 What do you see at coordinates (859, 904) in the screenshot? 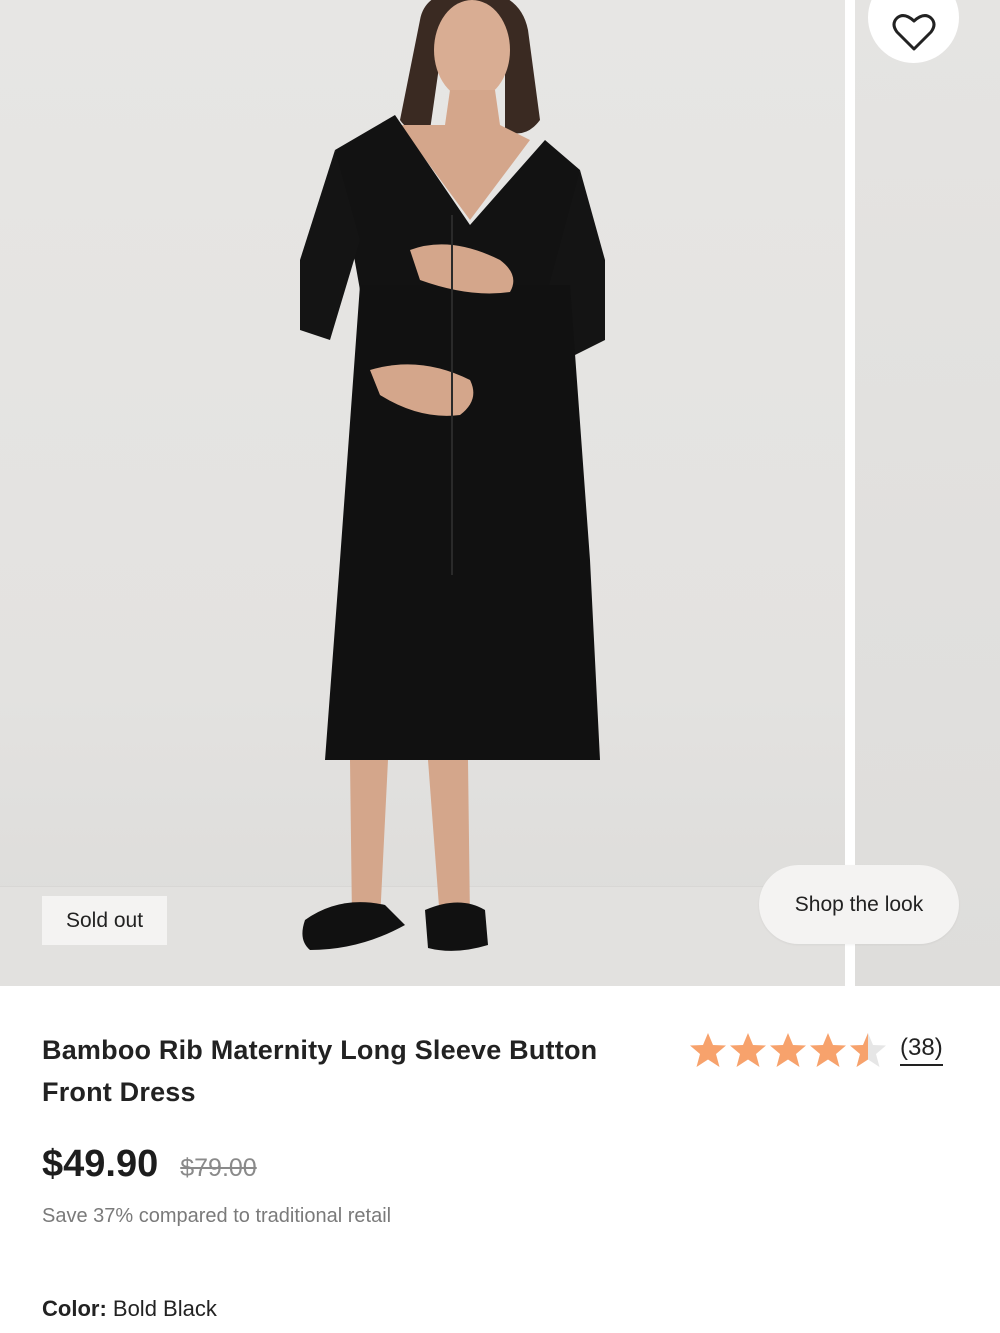
I see `shop-the-look-button: Shop the look` at bounding box center [859, 904].